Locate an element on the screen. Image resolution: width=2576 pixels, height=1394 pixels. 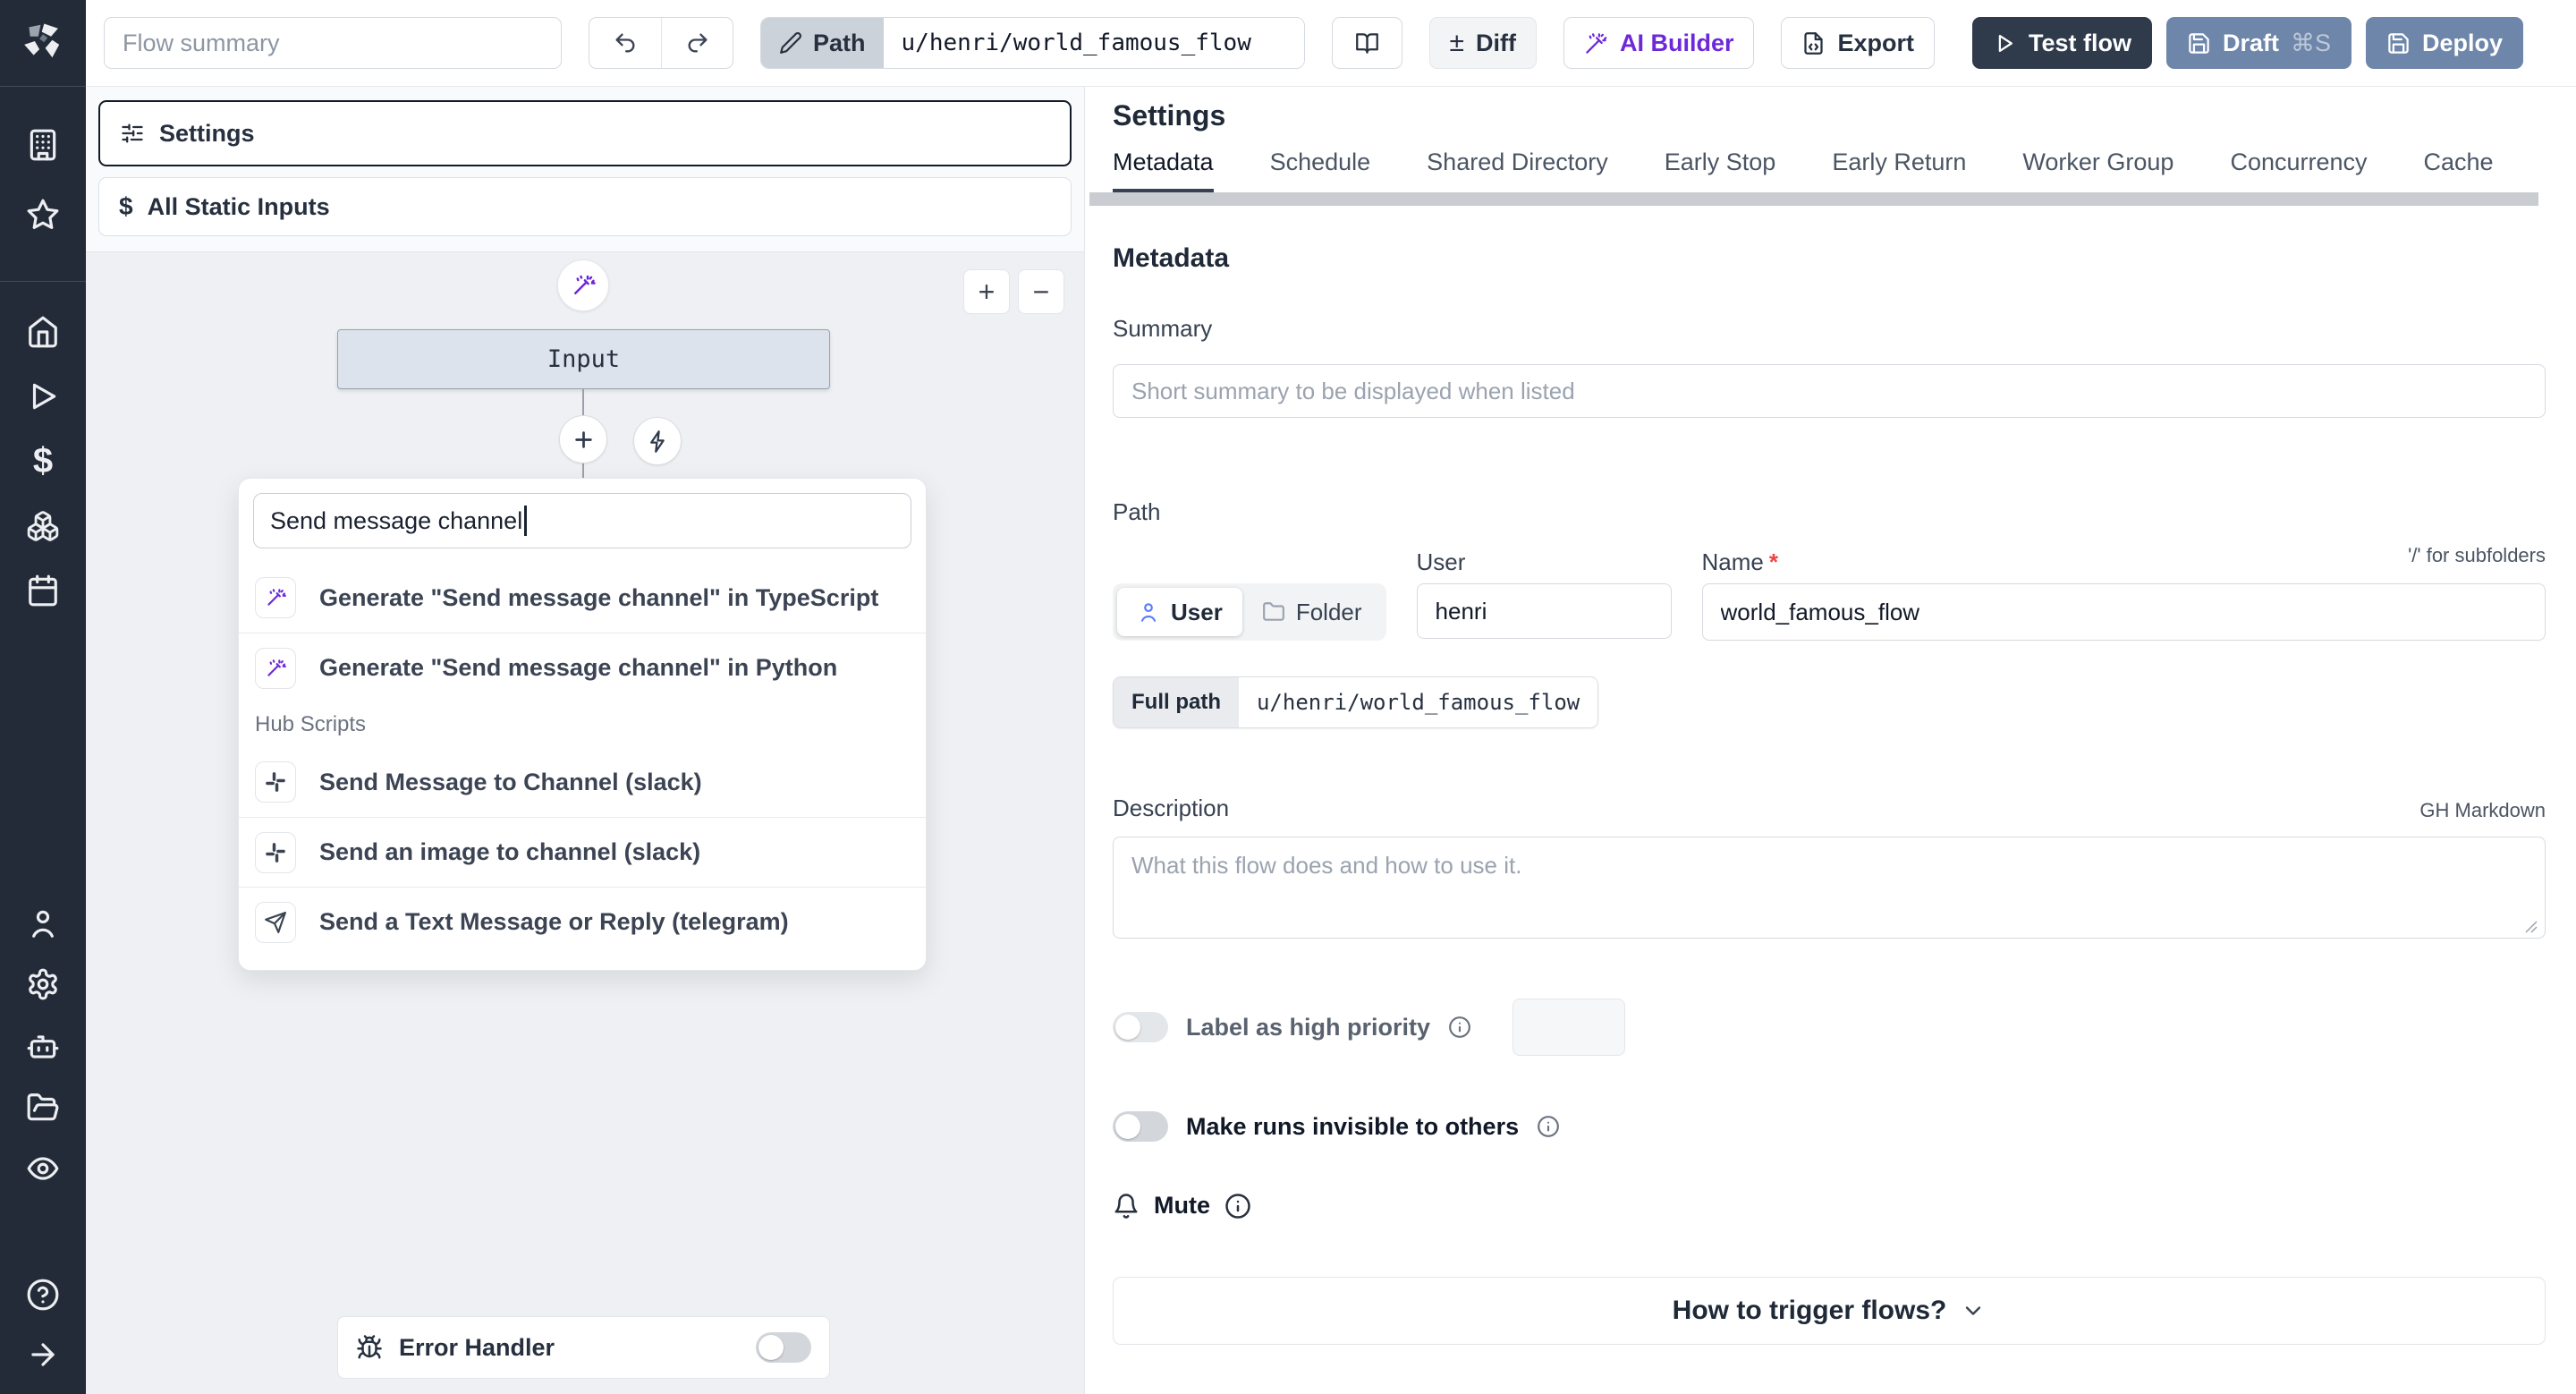
full-path-value: u/henri/world_famous_flow is located at coordinates (1418, 702).